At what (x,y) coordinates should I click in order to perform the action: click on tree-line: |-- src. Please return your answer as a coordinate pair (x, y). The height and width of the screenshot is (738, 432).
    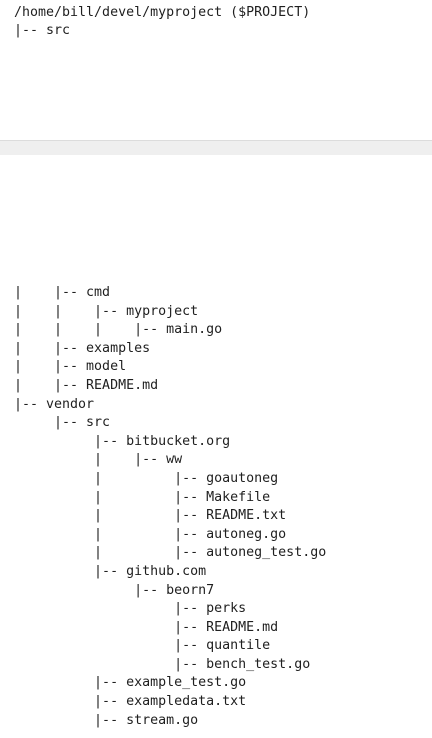
    Looking at the image, I should click on (62, 423).